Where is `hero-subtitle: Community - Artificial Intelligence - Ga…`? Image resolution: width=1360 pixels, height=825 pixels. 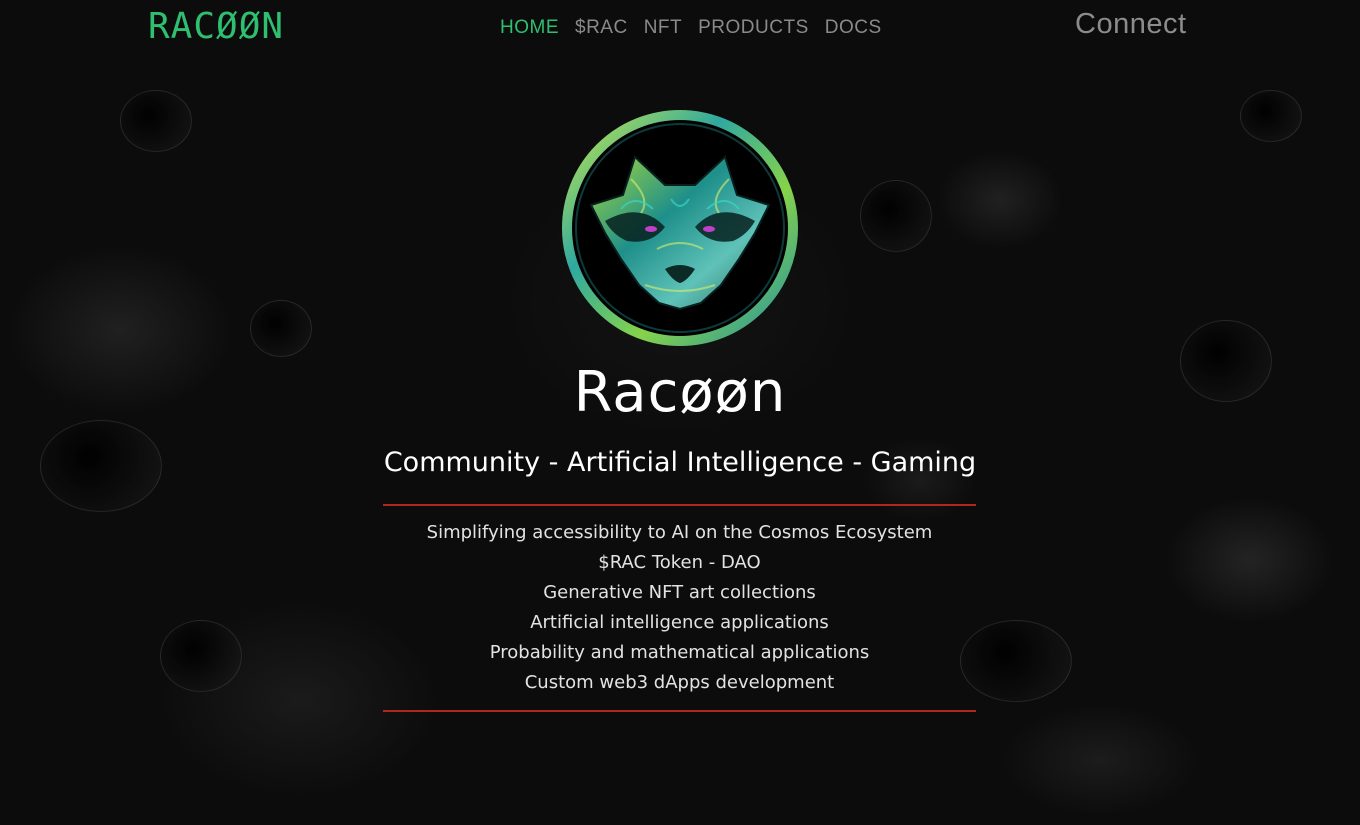
hero-subtitle: Community - Artificial Intelligence - Ga… is located at coordinates (680, 462).